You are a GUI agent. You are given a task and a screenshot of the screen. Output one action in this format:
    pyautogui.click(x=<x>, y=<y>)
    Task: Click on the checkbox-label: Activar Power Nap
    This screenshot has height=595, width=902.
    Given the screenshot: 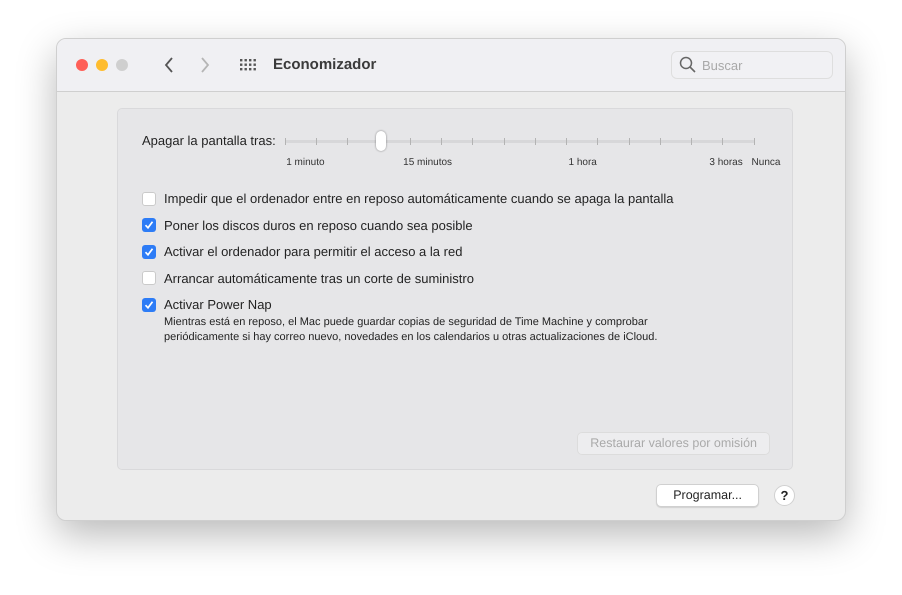 What is the action you would take?
    pyautogui.click(x=218, y=304)
    